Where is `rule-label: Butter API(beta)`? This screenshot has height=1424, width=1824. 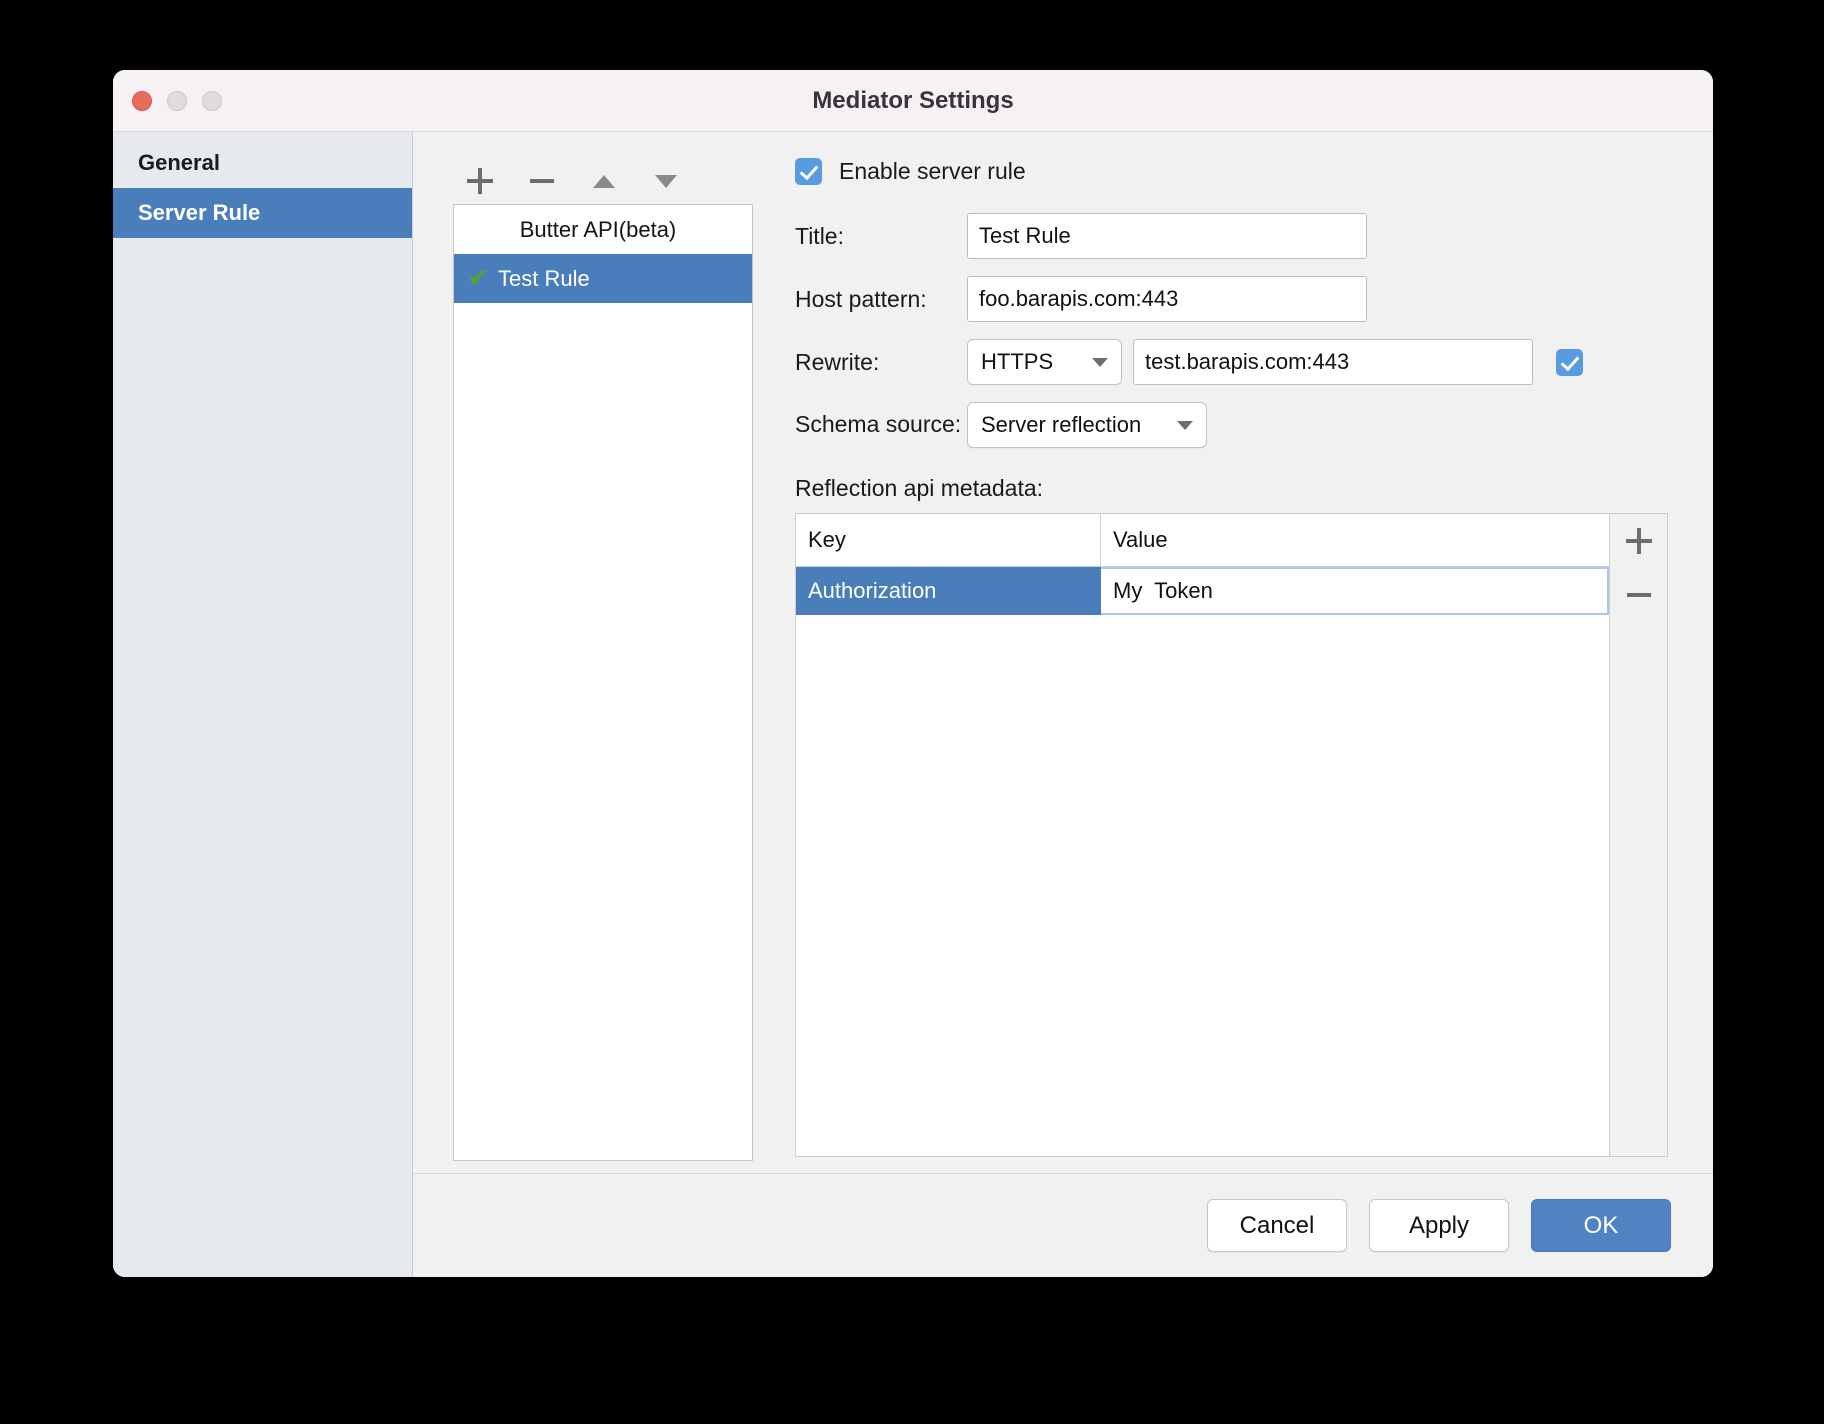 rule-label: Butter API(beta) is located at coordinates (598, 229).